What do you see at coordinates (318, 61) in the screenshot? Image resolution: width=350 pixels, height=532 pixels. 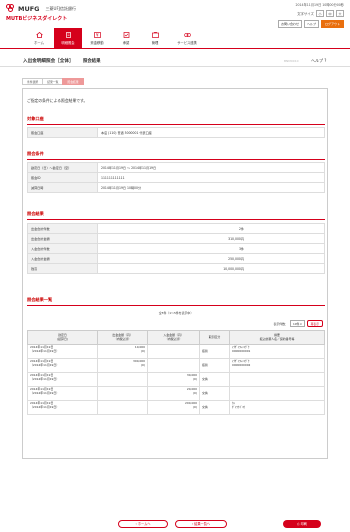 I see `help-link: ヘルプ ?` at bounding box center [318, 61].